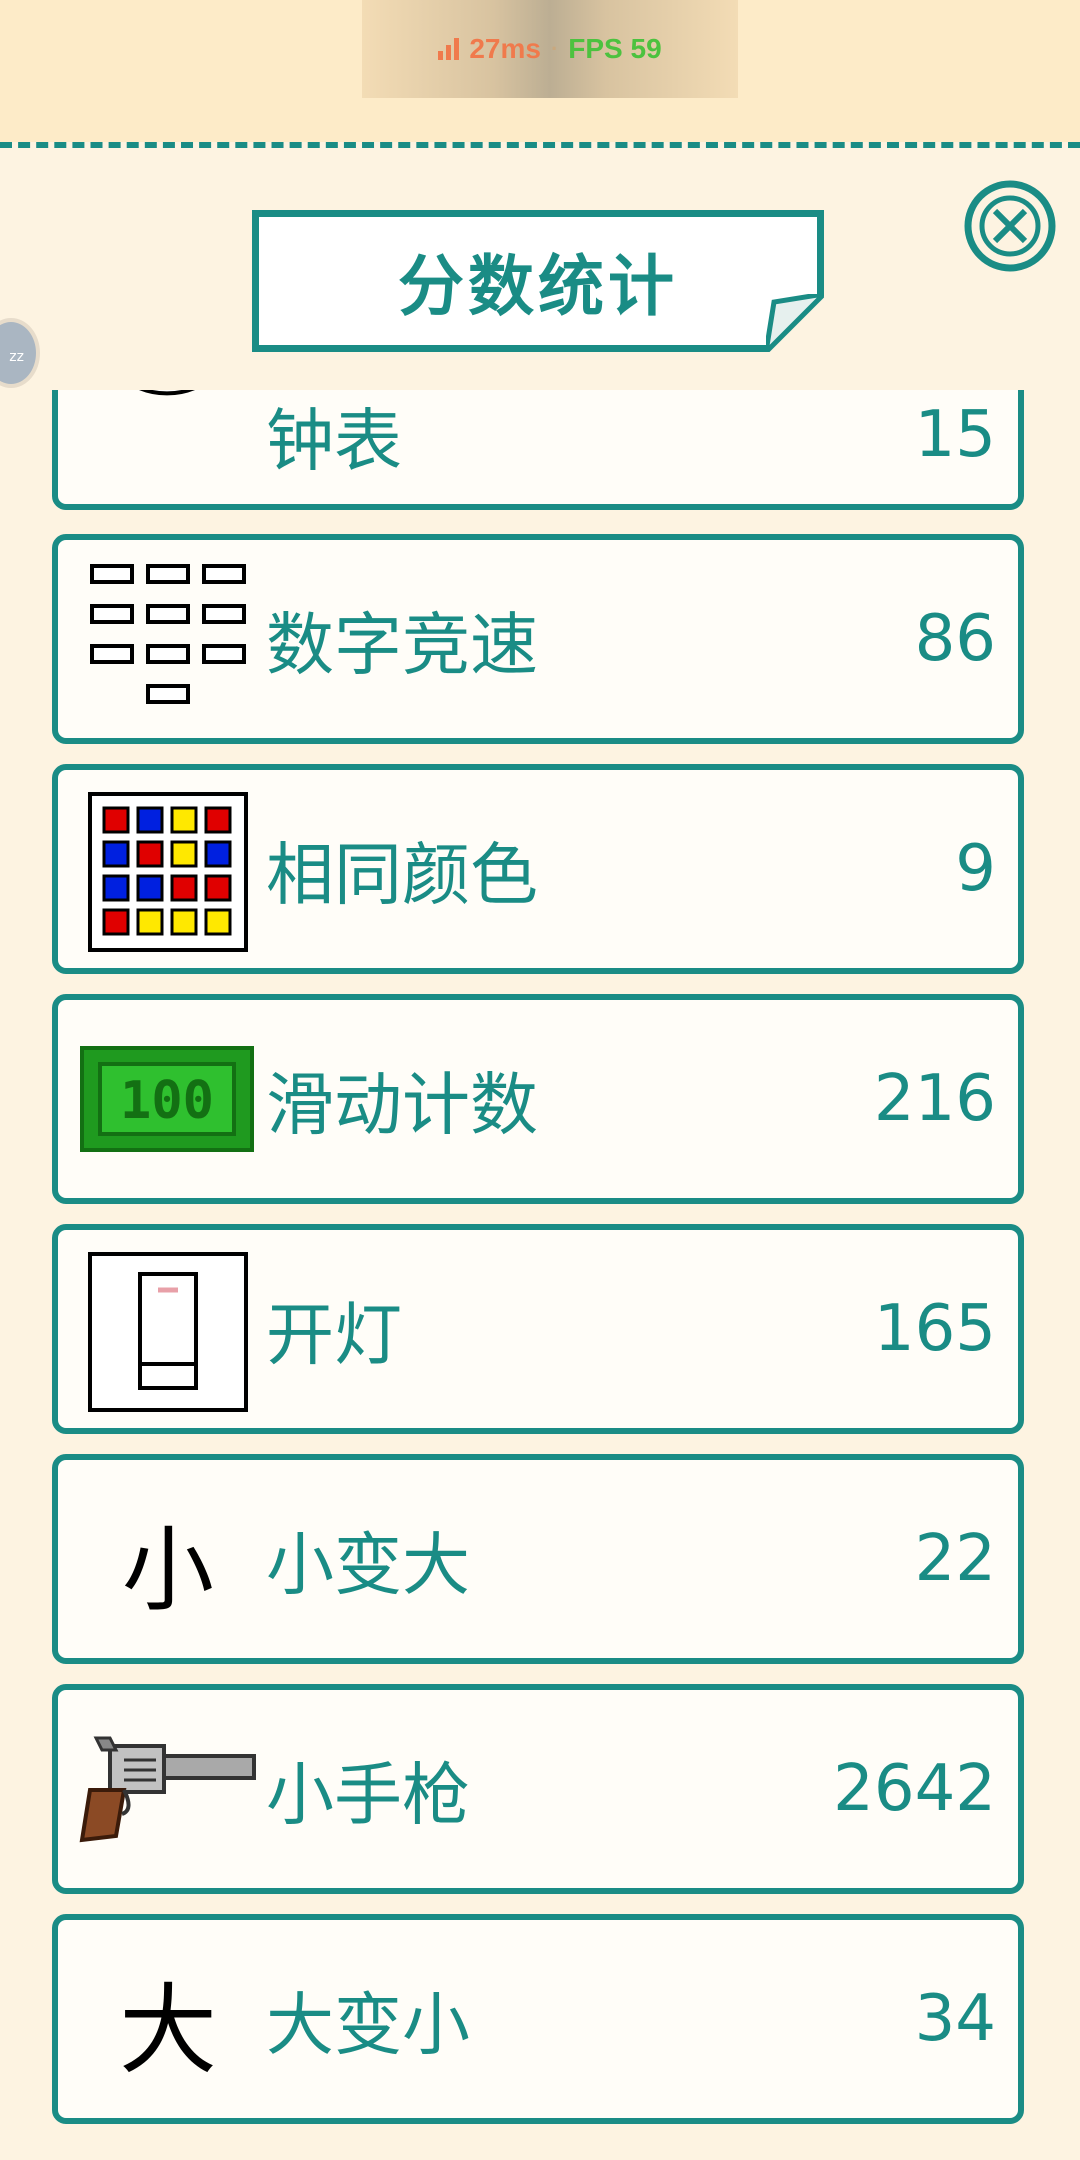  What do you see at coordinates (955, 2019) in the screenshot?
I see `card-score: 34` at bounding box center [955, 2019].